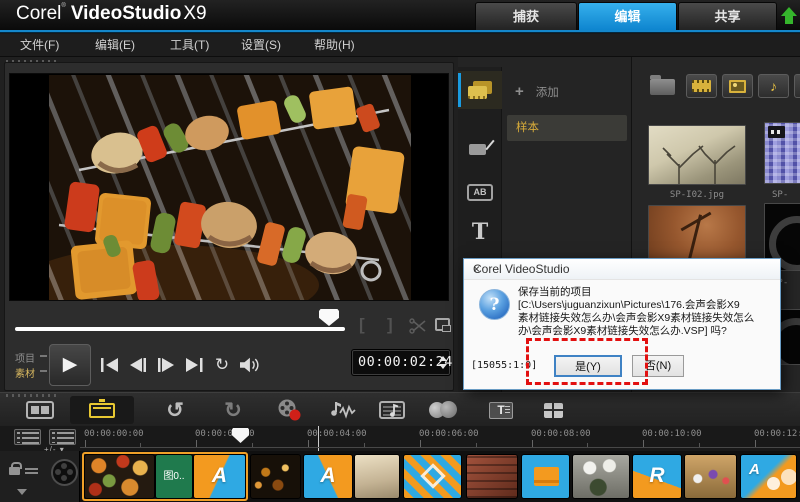 This screenshot has height=502, width=800. I want to click on crossfade-button, so click(444, 410).